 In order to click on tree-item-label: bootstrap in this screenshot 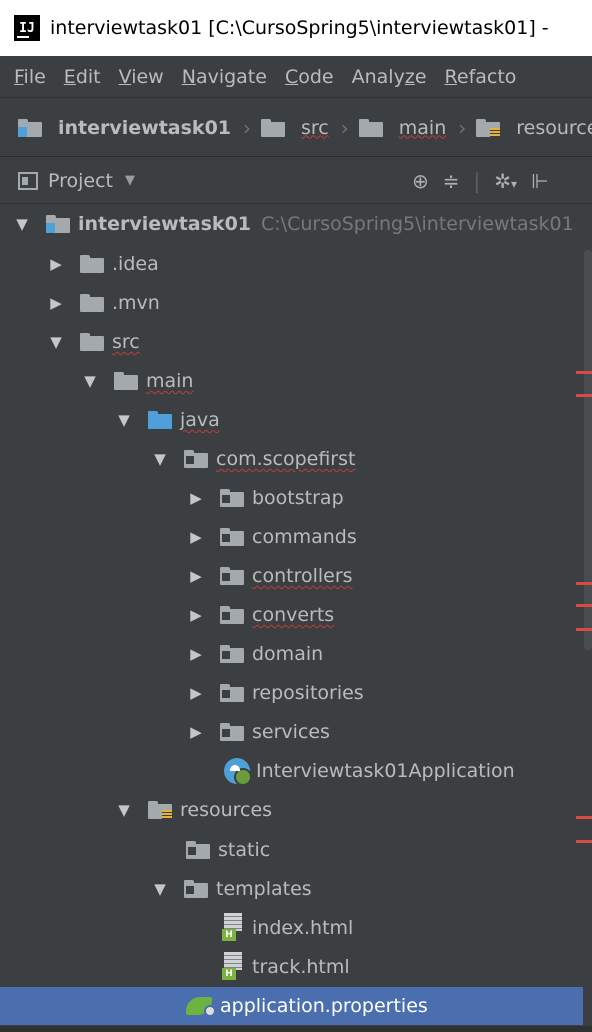, I will do `click(298, 498)`.